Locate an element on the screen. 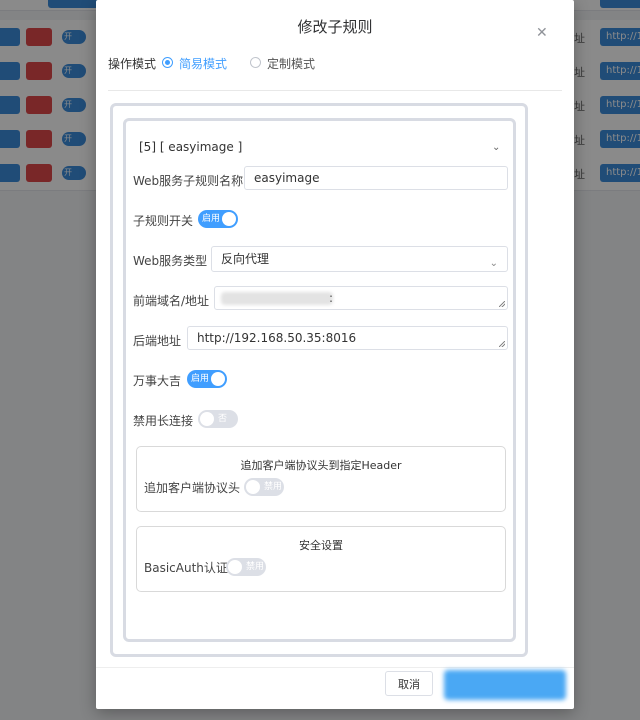 Image resolution: width=640 pixels, height=720 pixels. service-type-select: 反向代理 ⌄ is located at coordinates (359, 259).